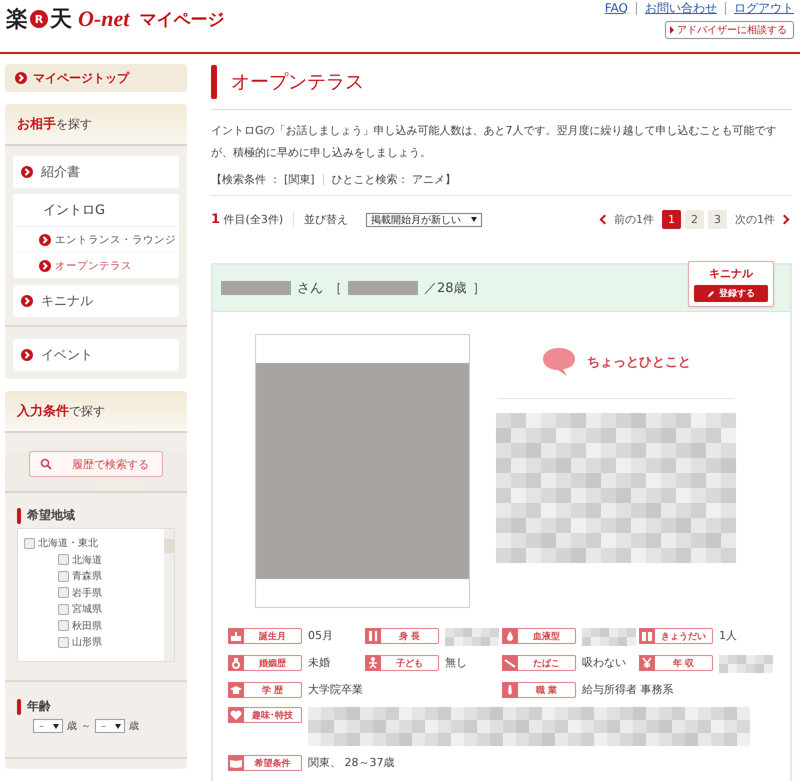 The height and width of the screenshot is (781, 800). What do you see at coordinates (510, 663) in the screenshot?
I see `slash-icon` at bounding box center [510, 663].